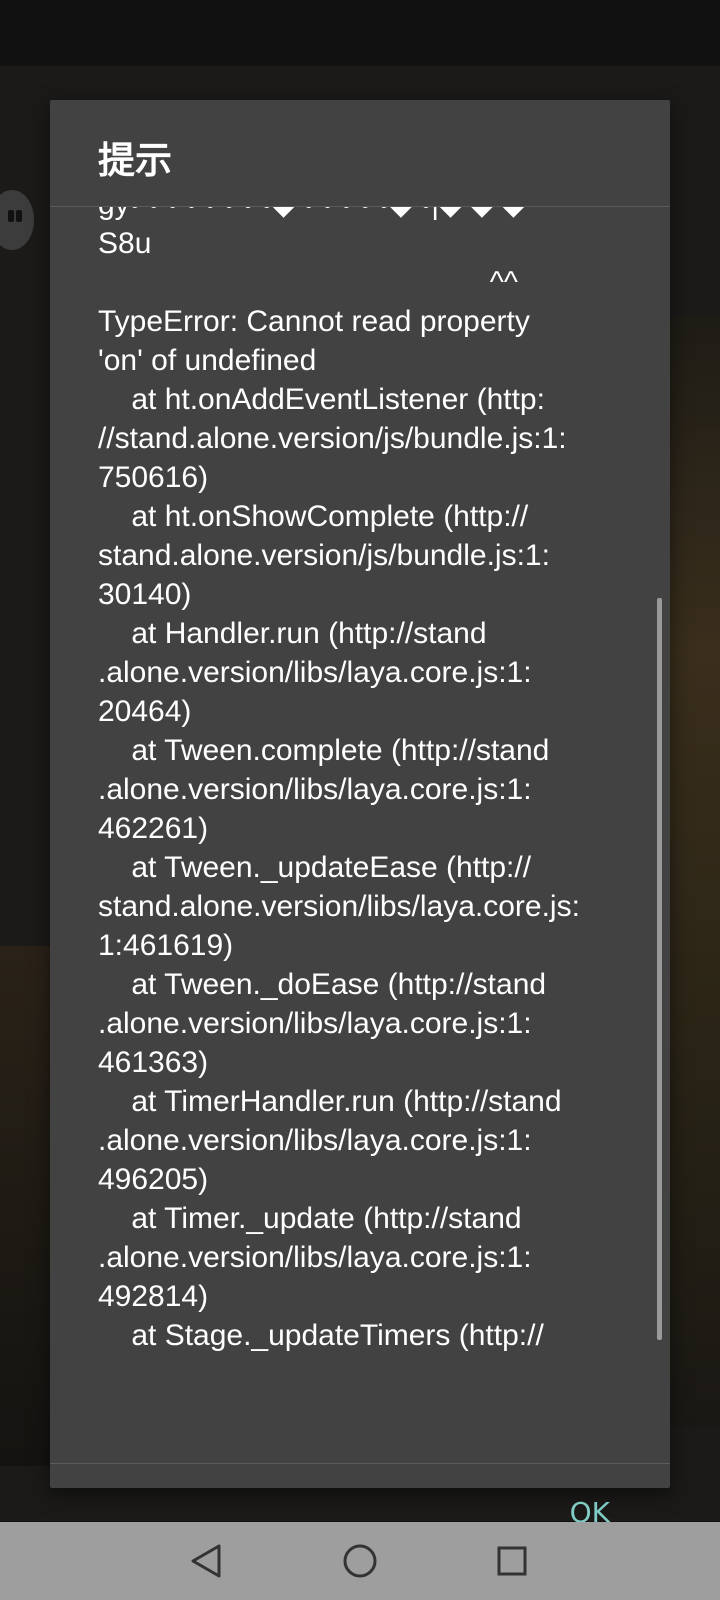 Image resolution: width=720 pixels, height=1600 pixels. I want to click on back-button, so click(206, 1561).